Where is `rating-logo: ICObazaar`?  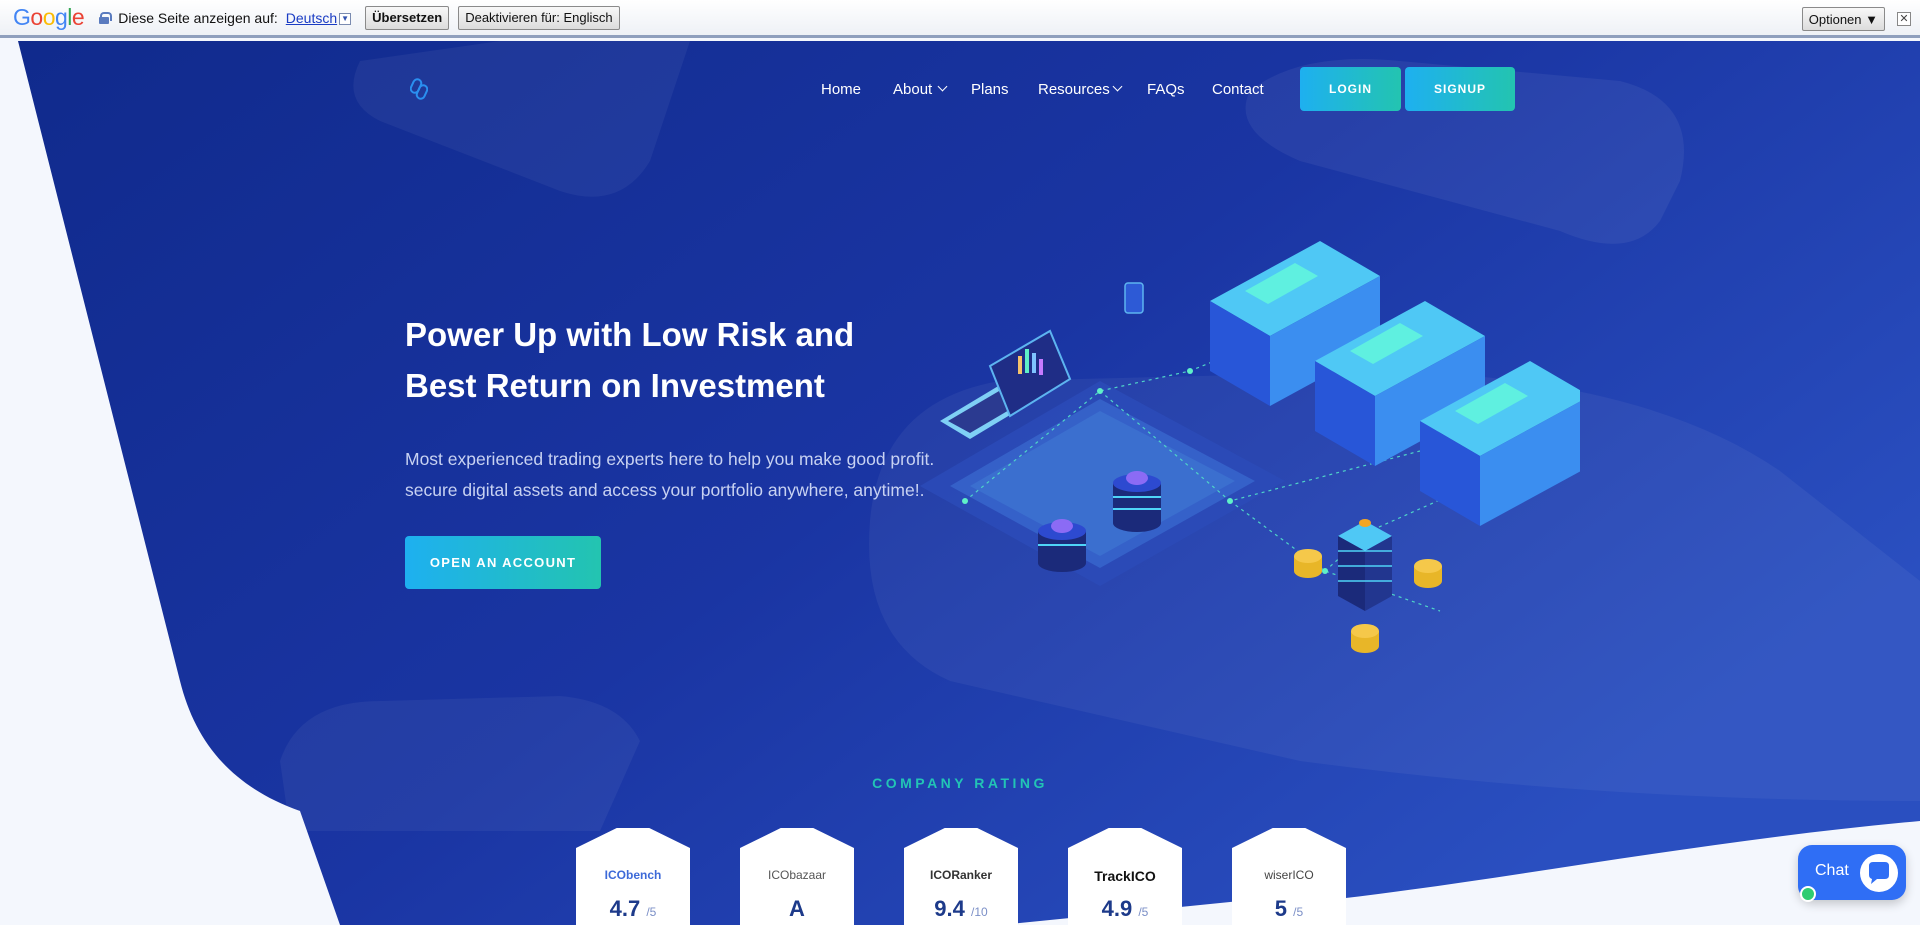
rating-logo: ICObazaar is located at coordinates (797, 875).